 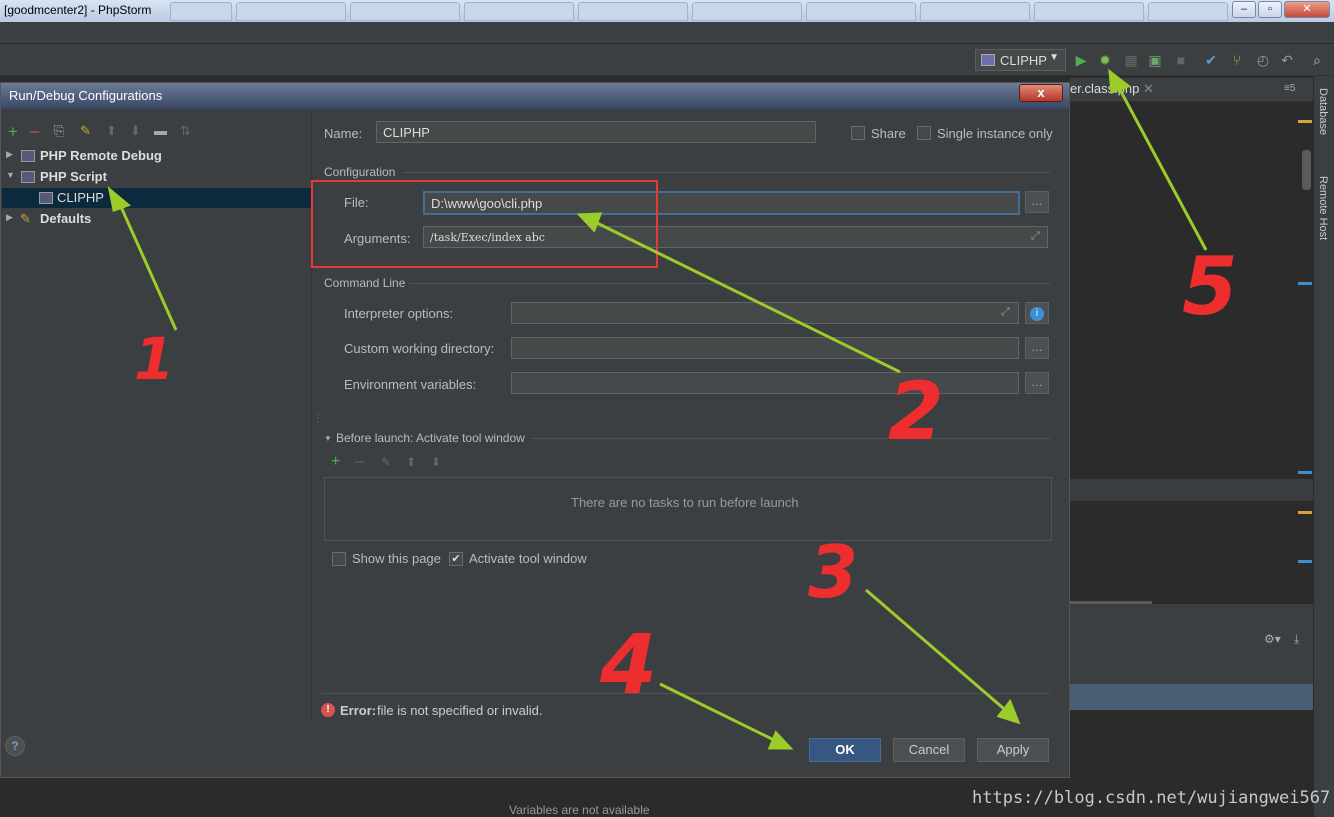 What do you see at coordinates (1210, 286) in the screenshot?
I see `annotation-number: 5` at bounding box center [1210, 286].